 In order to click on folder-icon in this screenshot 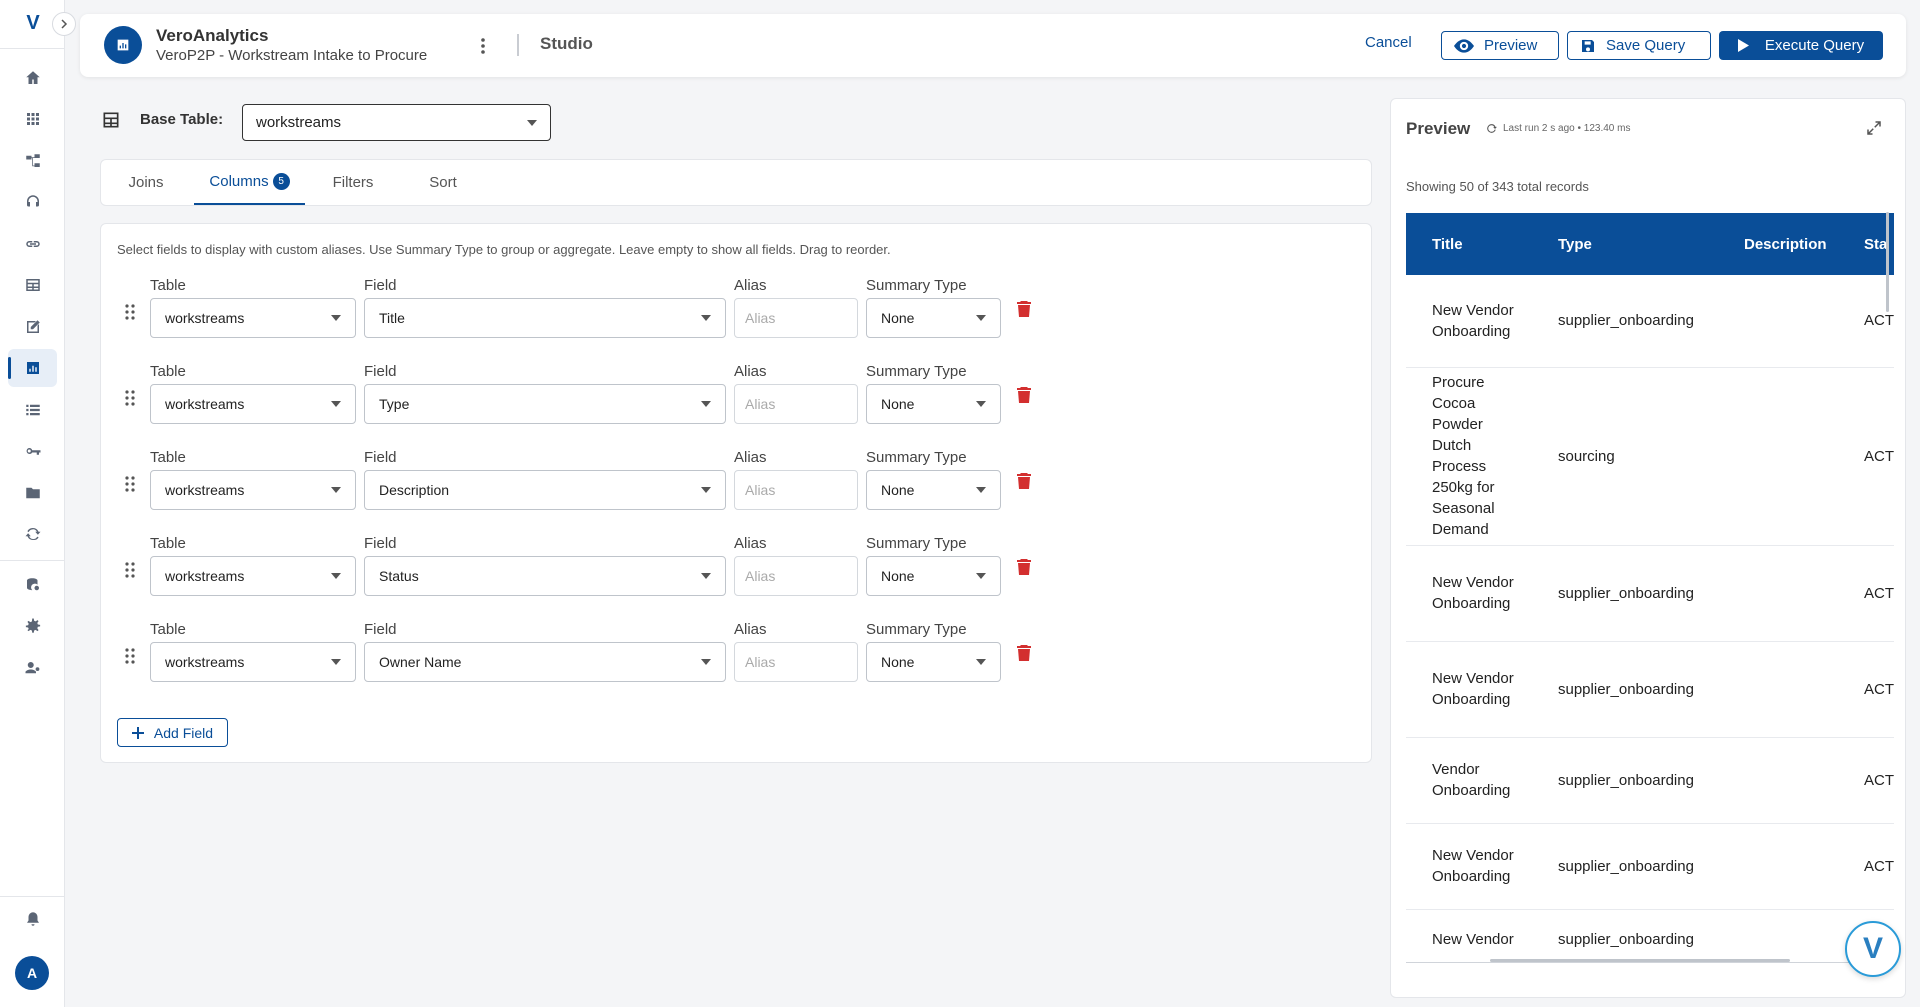, I will do `click(32, 493)`.